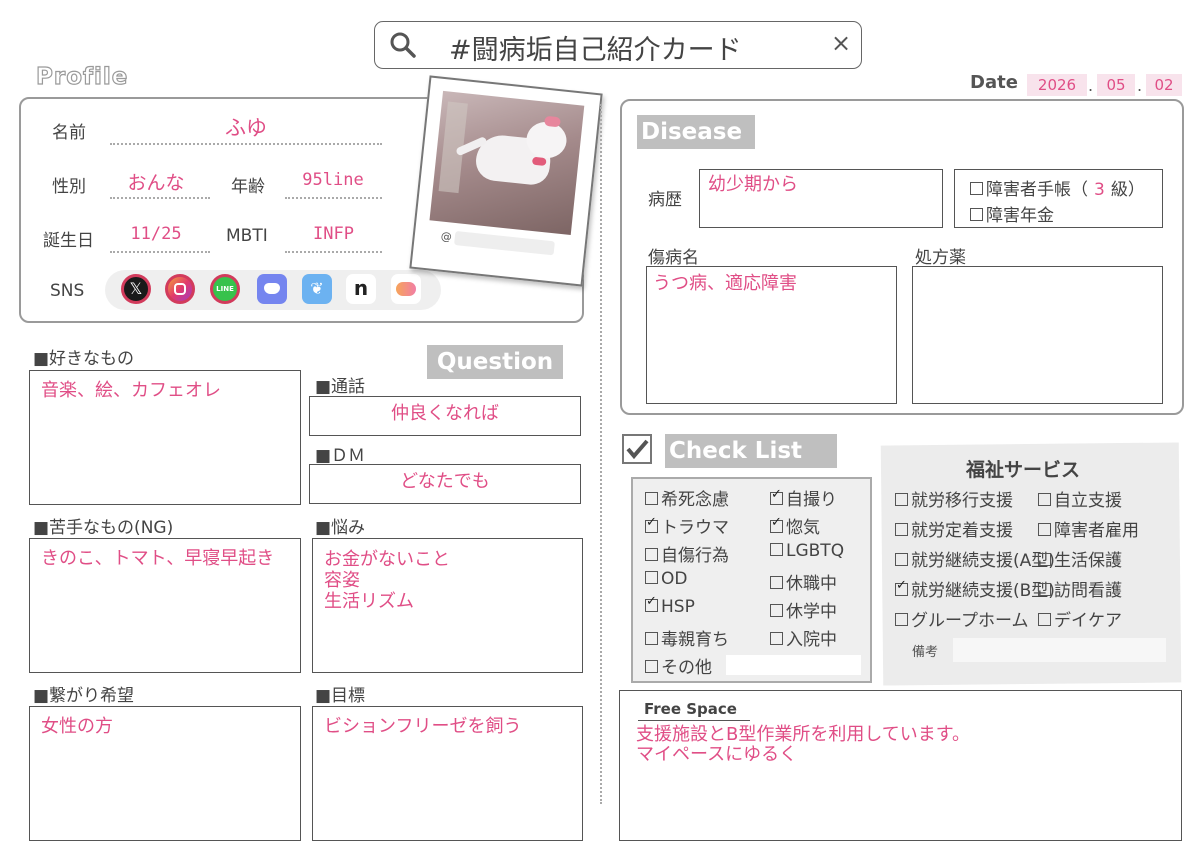  I want to click on worries-box: お金がないこと 容姿 生活リズム, so click(447, 605).